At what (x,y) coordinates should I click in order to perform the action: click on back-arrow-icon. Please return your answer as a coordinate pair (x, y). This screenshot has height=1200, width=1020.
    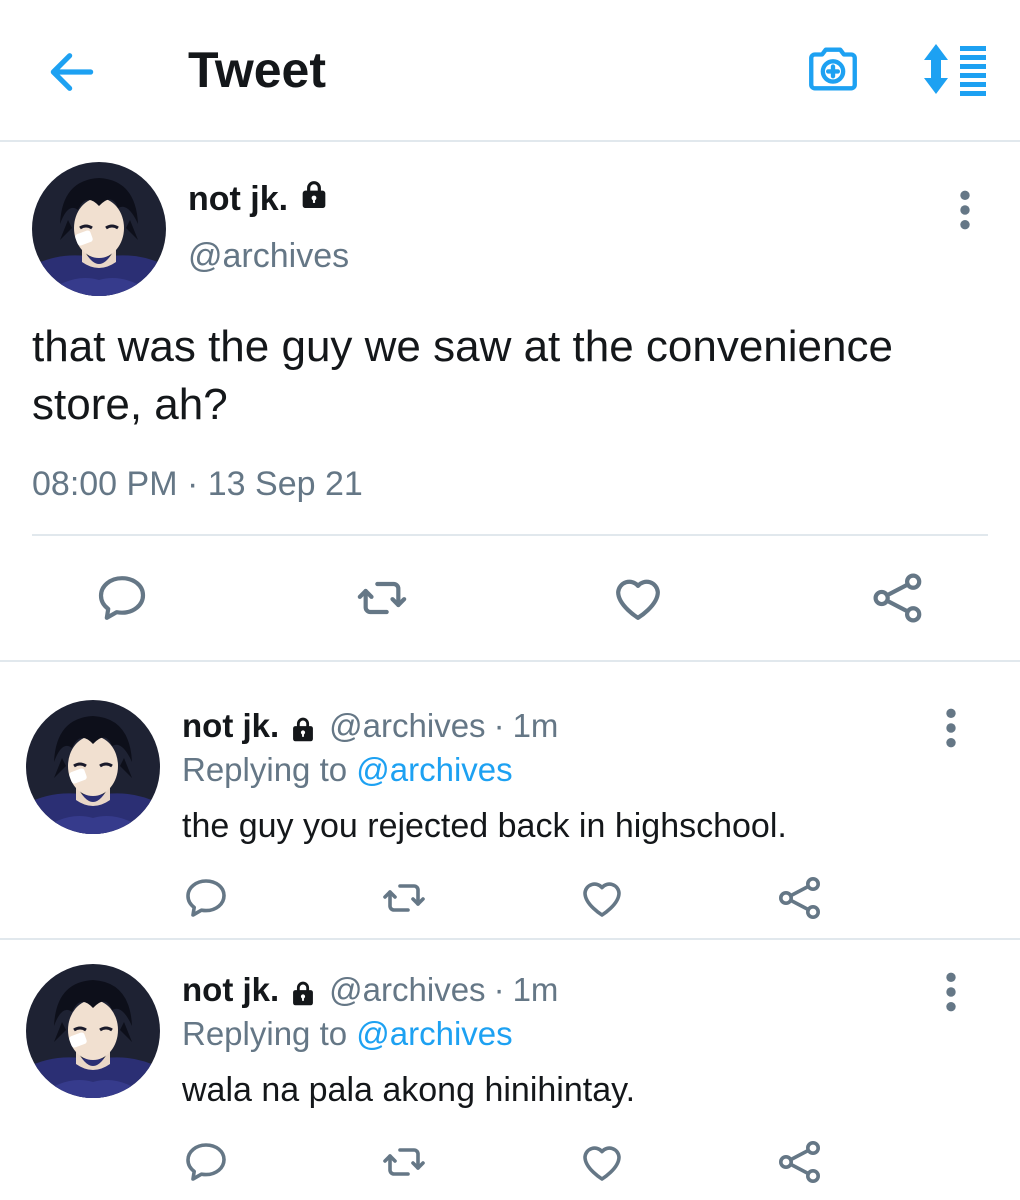
    Looking at the image, I should click on (72, 72).